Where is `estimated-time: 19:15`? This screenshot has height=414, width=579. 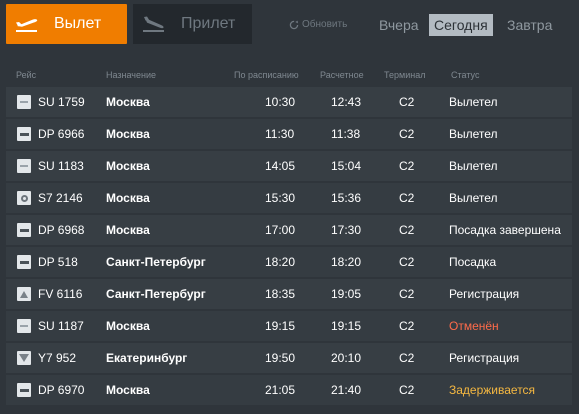 estimated-time: 19:15 is located at coordinates (346, 326).